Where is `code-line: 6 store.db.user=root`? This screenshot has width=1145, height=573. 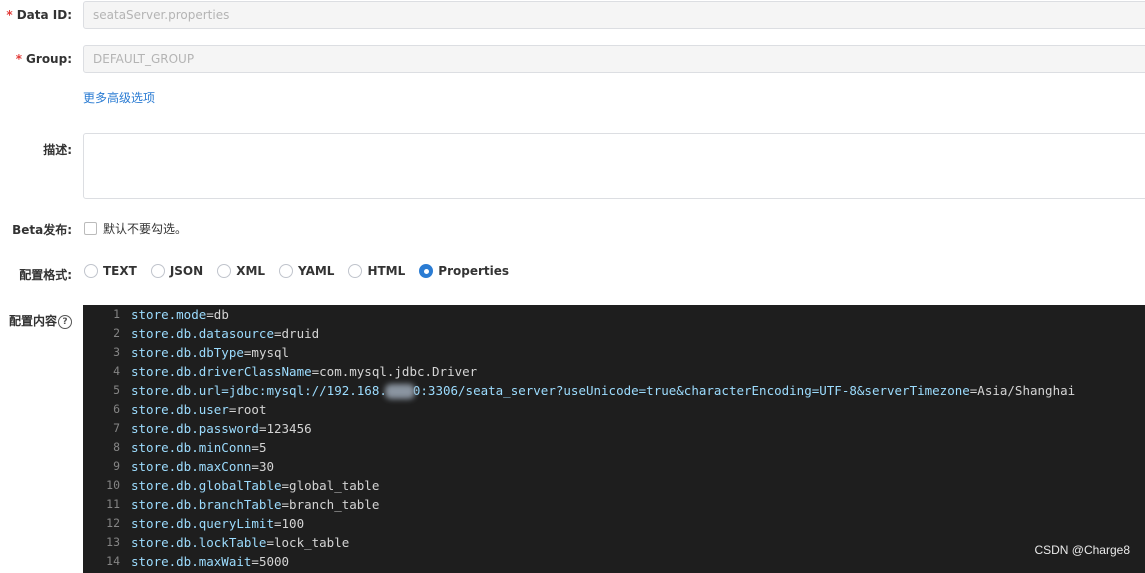
code-line: 6 store.db.user=root is located at coordinates (614, 409).